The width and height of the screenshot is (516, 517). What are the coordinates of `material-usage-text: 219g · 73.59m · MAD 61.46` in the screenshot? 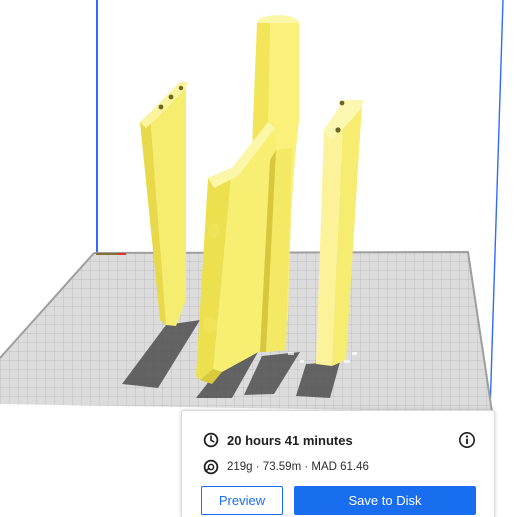 It's located at (298, 467).